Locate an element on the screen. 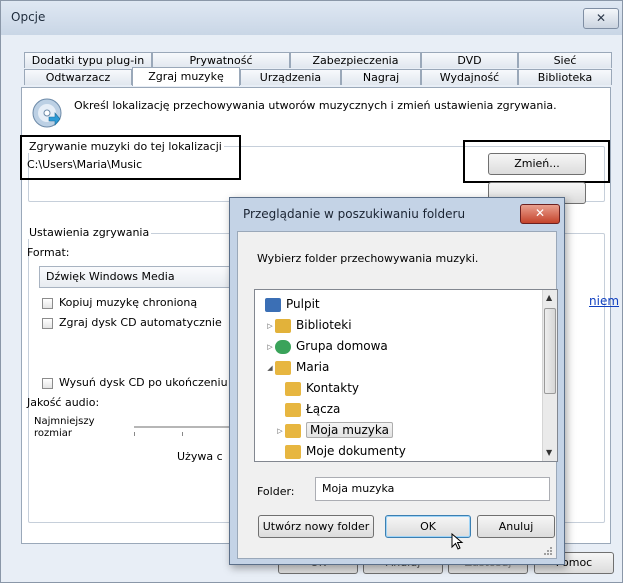  format-label: Format: is located at coordinates (48, 252).